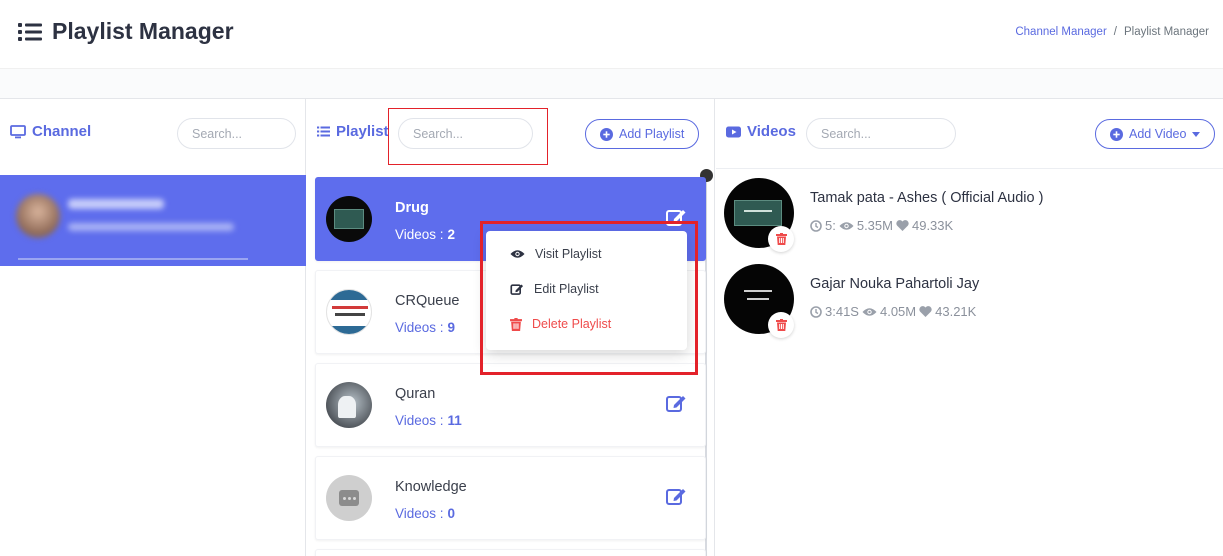 The width and height of the screenshot is (1223, 556). Describe the element at coordinates (830, 225) in the screenshot. I see `video-duration: 5:` at that location.